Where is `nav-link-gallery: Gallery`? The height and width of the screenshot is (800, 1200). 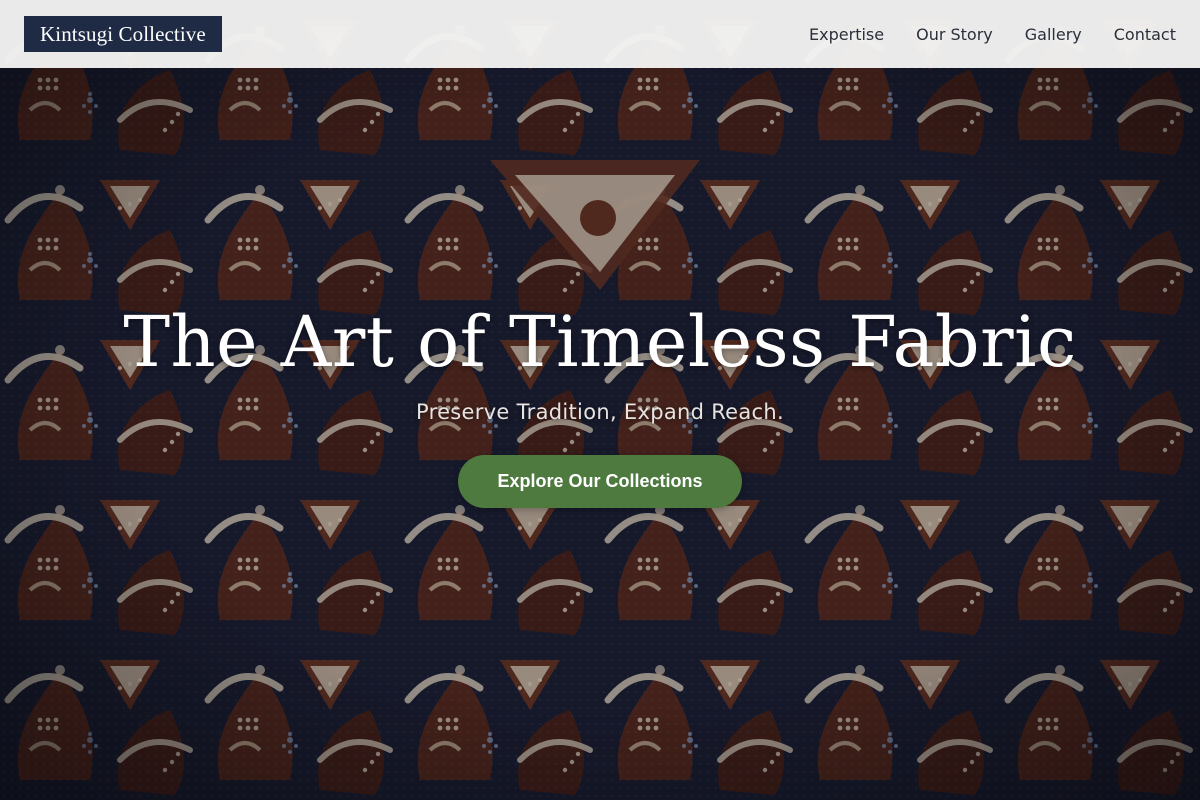 nav-link-gallery: Gallery is located at coordinates (1053, 34).